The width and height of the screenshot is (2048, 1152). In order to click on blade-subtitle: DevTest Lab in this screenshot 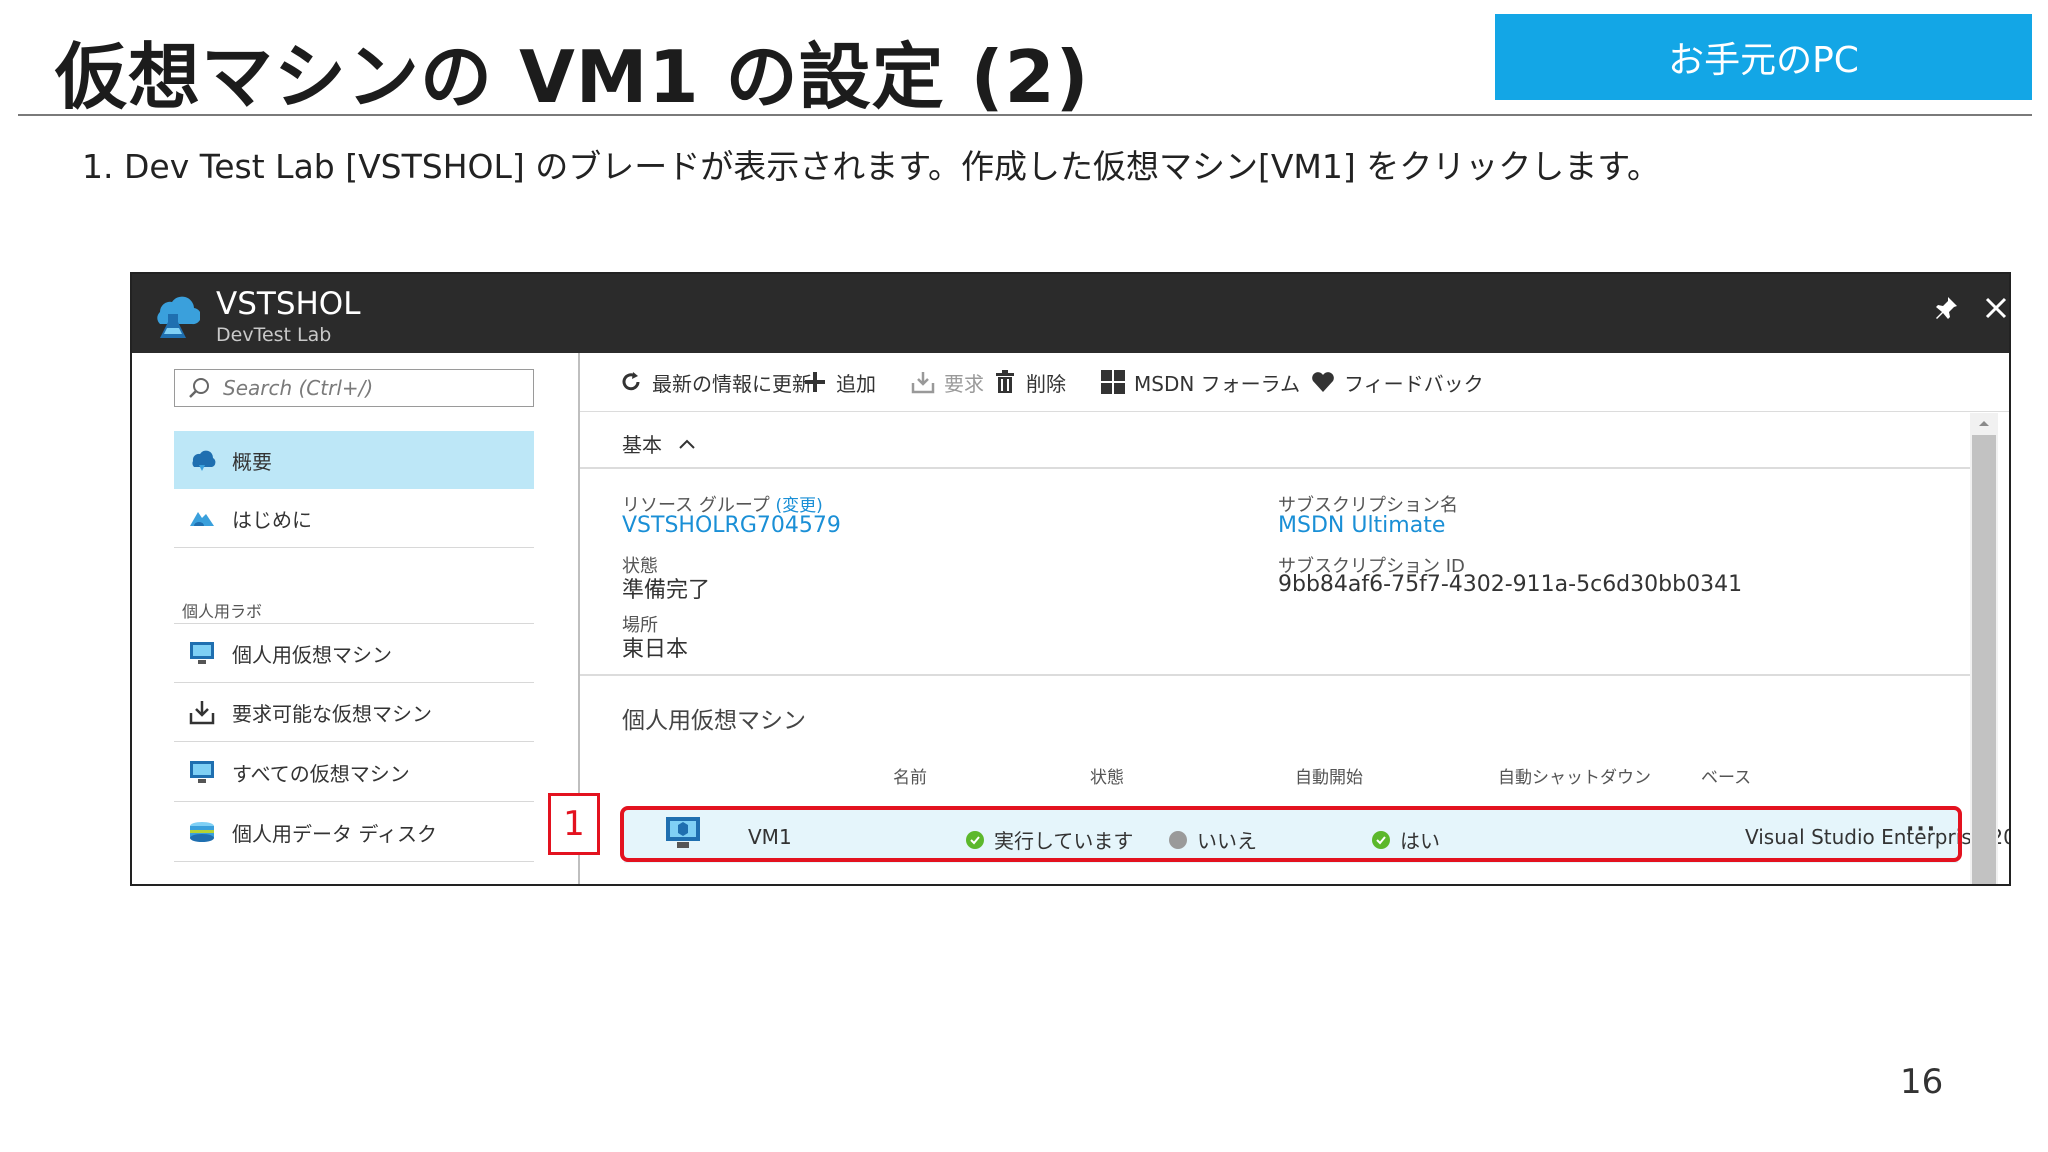, I will do `click(274, 335)`.